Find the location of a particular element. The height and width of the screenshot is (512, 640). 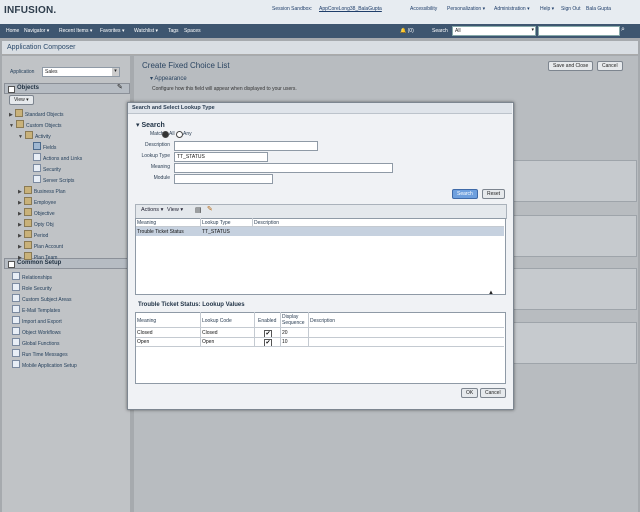

tree-item: Actions and Links is located at coordinates (54, 157).